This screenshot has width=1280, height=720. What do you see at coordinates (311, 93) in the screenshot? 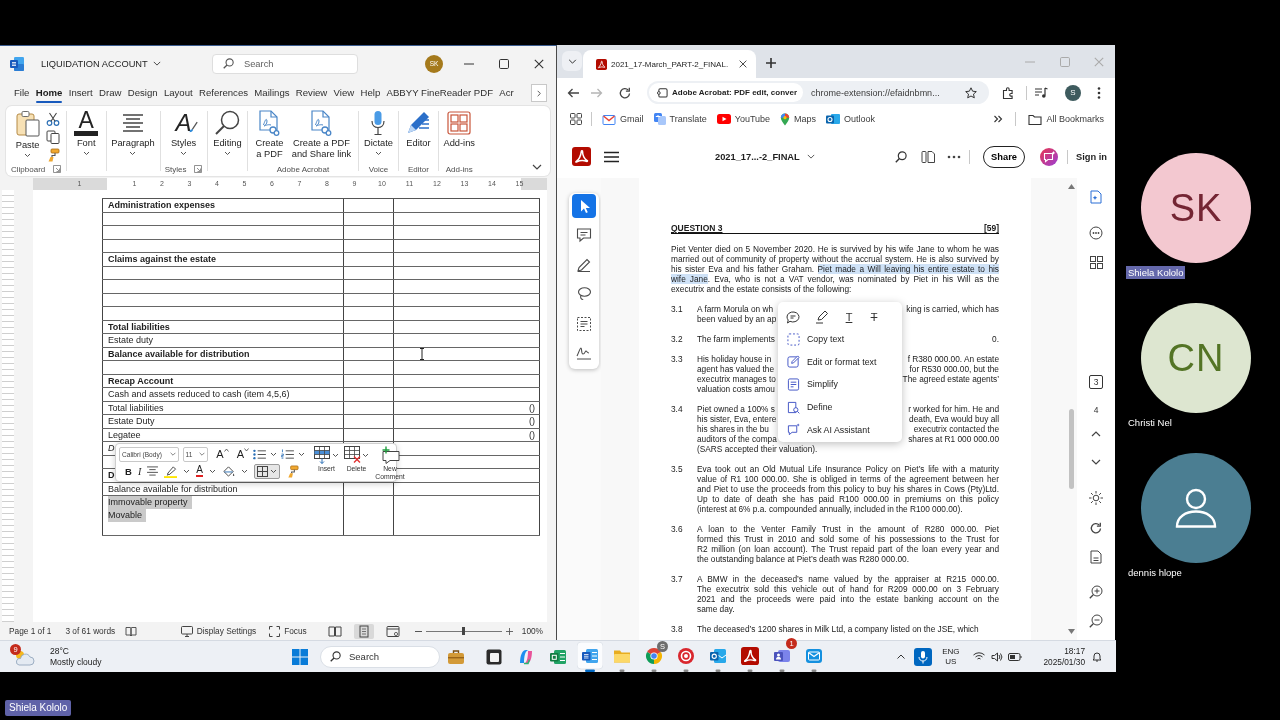
I see `ribbon-tab: Review` at bounding box center [311, 93].